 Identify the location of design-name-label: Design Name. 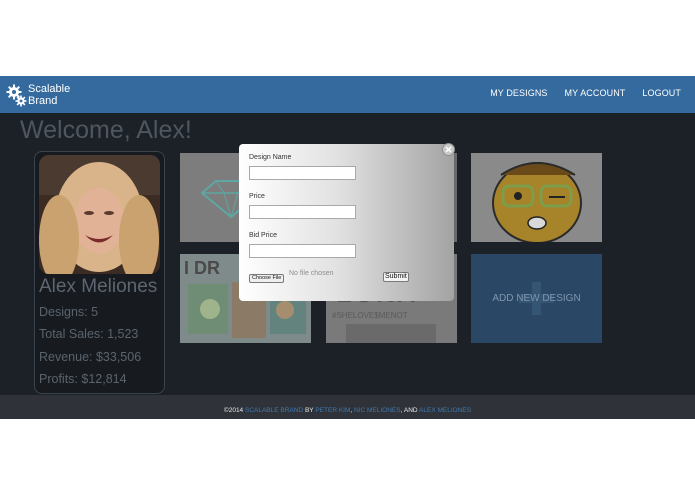
(270, 157).